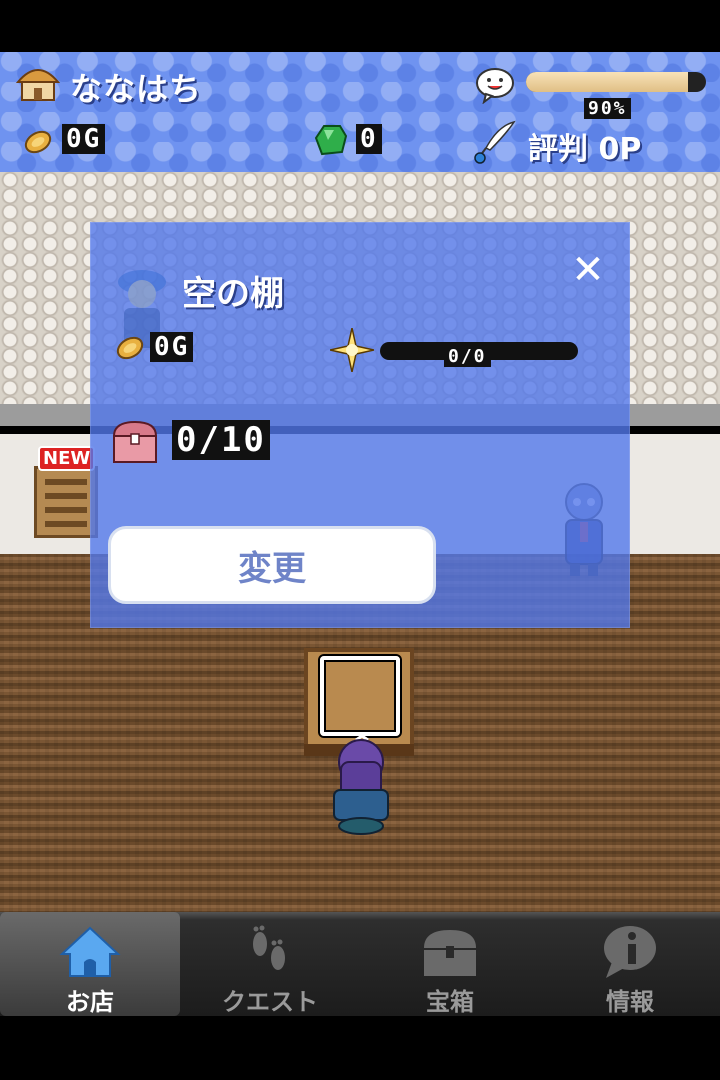 This screenshot has height=1080, width=720. I want to click on change-button: 変更, so click(272, 565).